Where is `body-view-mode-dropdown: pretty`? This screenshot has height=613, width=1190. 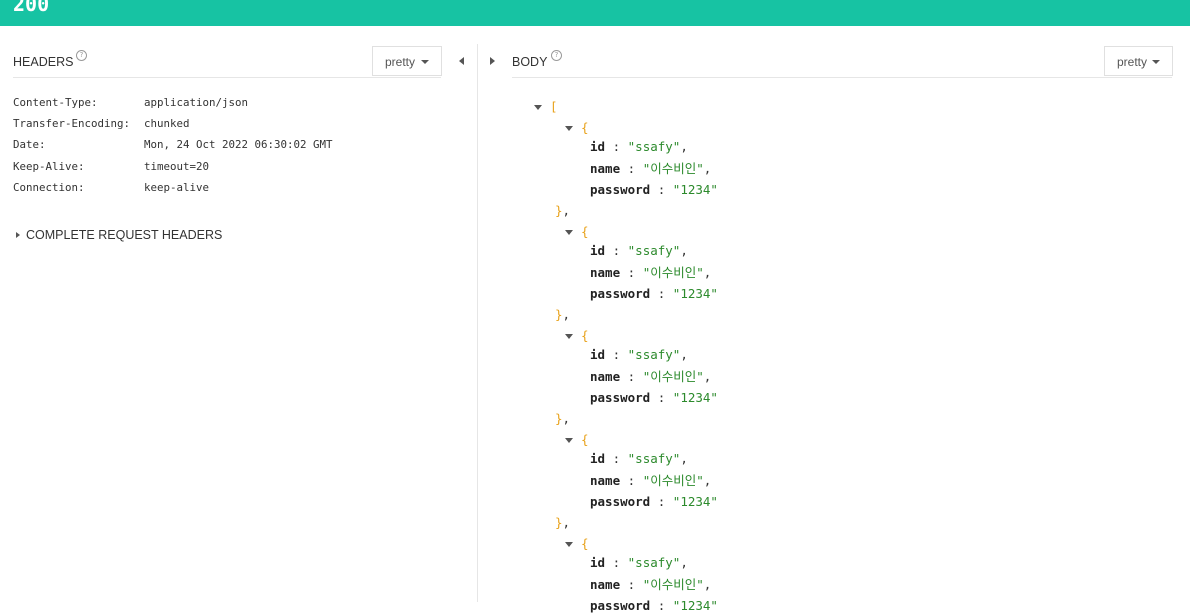 body-view-mode-dropdown: pretty is located at coordinates (1138, 61).